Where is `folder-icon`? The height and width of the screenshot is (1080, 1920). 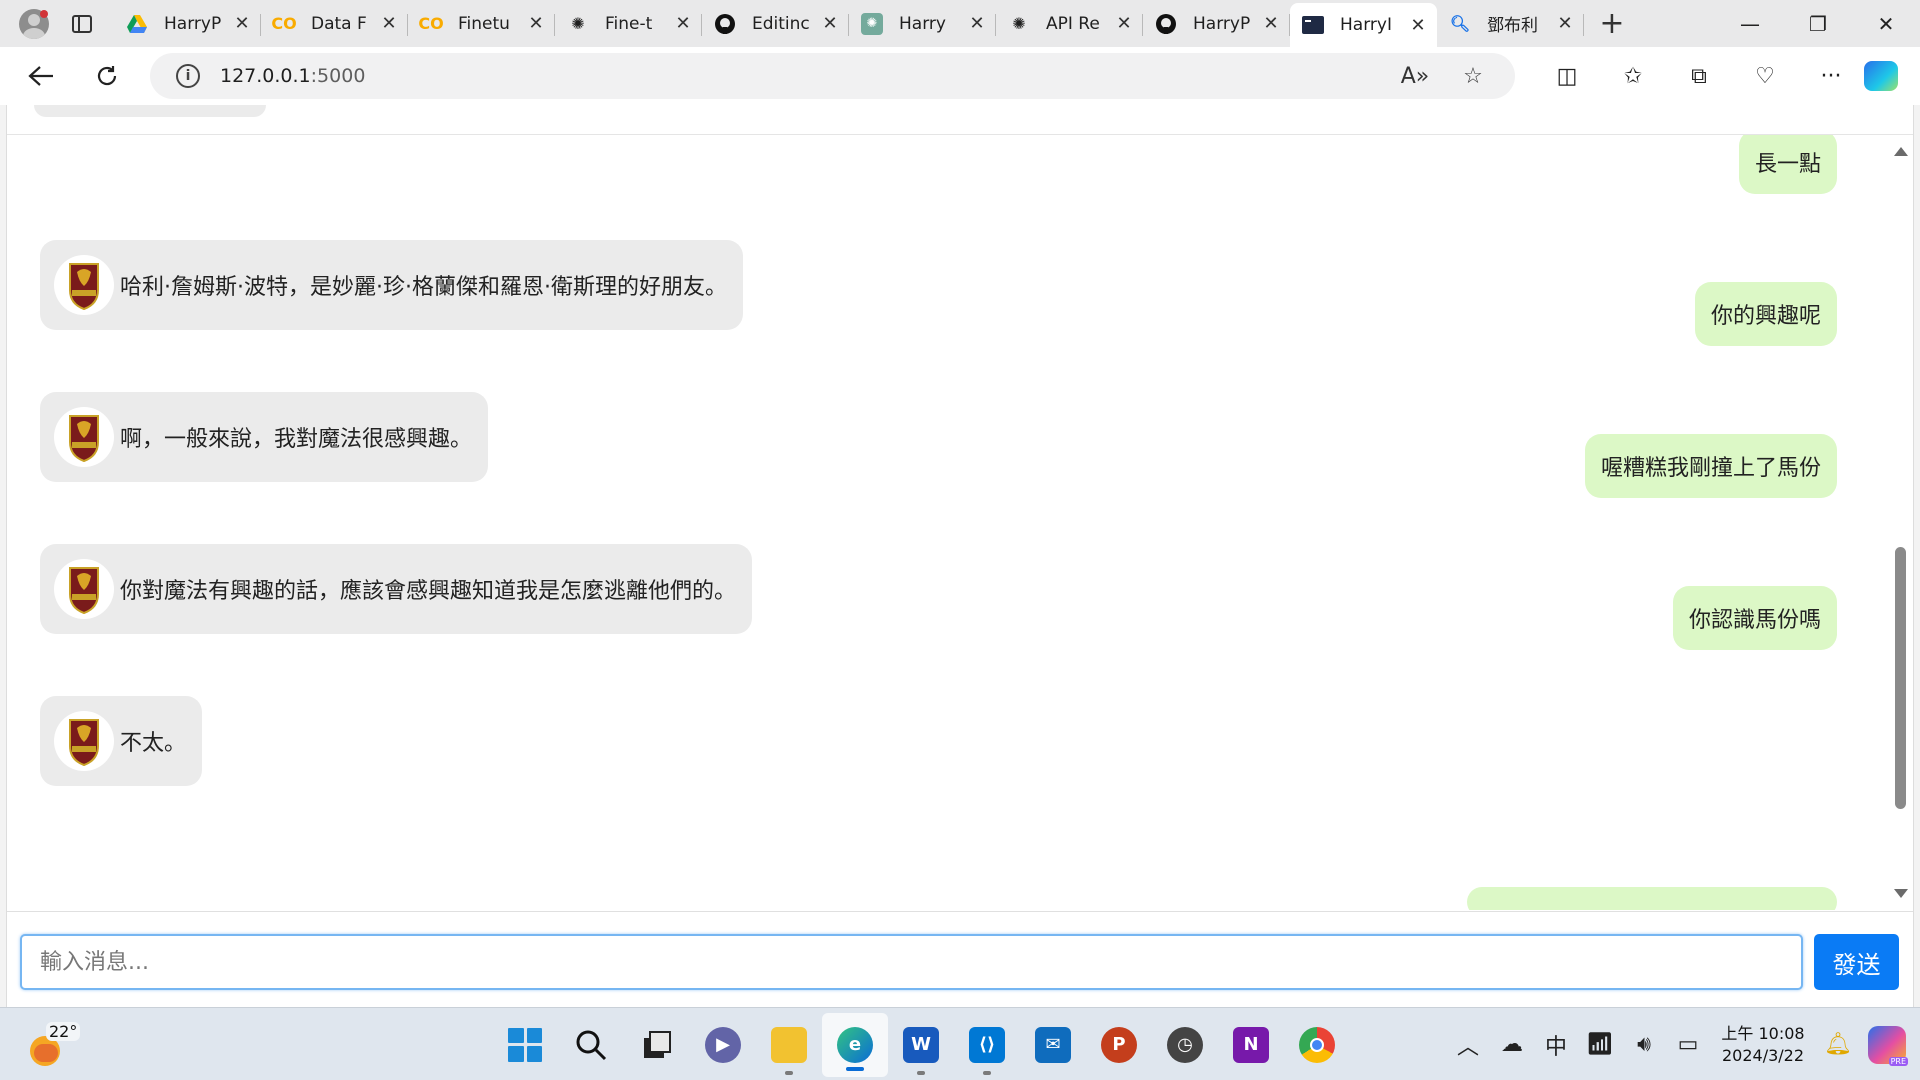
folder-icon is located at coordinates (789, 1044).